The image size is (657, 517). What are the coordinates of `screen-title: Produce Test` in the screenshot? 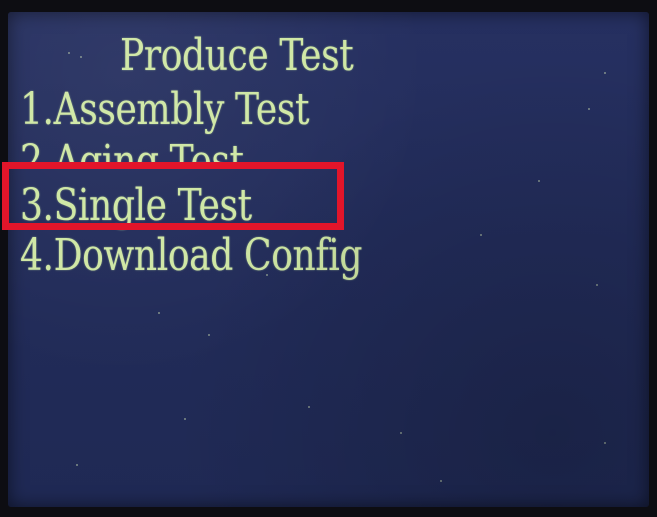 It's located at (237, 55).